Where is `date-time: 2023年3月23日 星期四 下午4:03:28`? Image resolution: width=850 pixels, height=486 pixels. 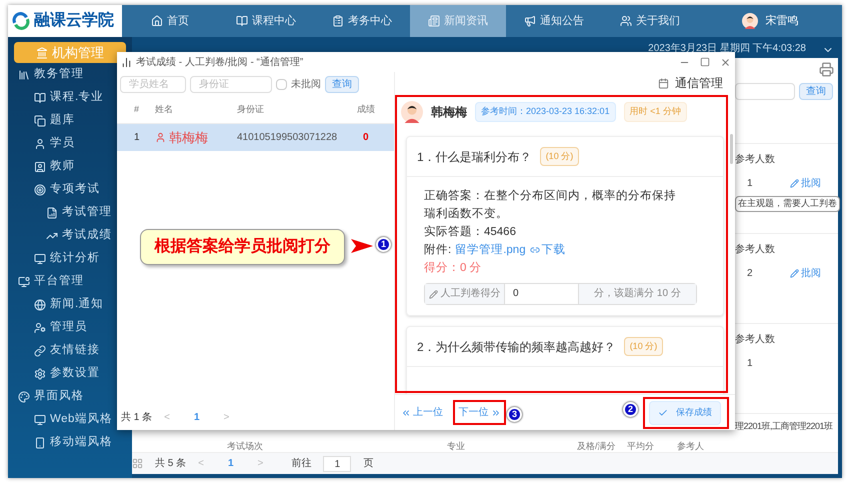 date-time: 2023年3月23日 星期四 下午4:03:28 is located at coordinates (727, 49).